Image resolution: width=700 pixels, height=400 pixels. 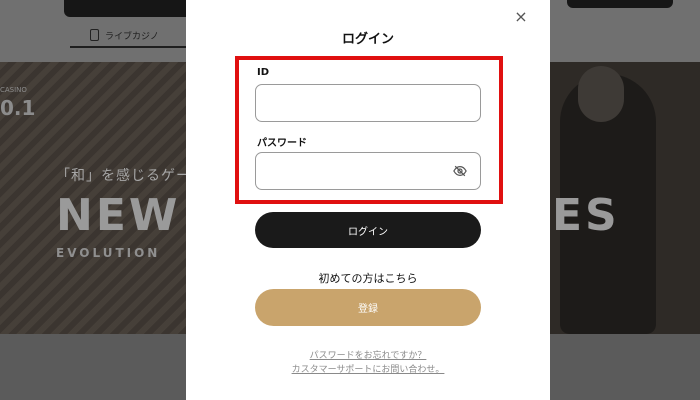 I want to click on tab-underline, so click(x=132, y=47).